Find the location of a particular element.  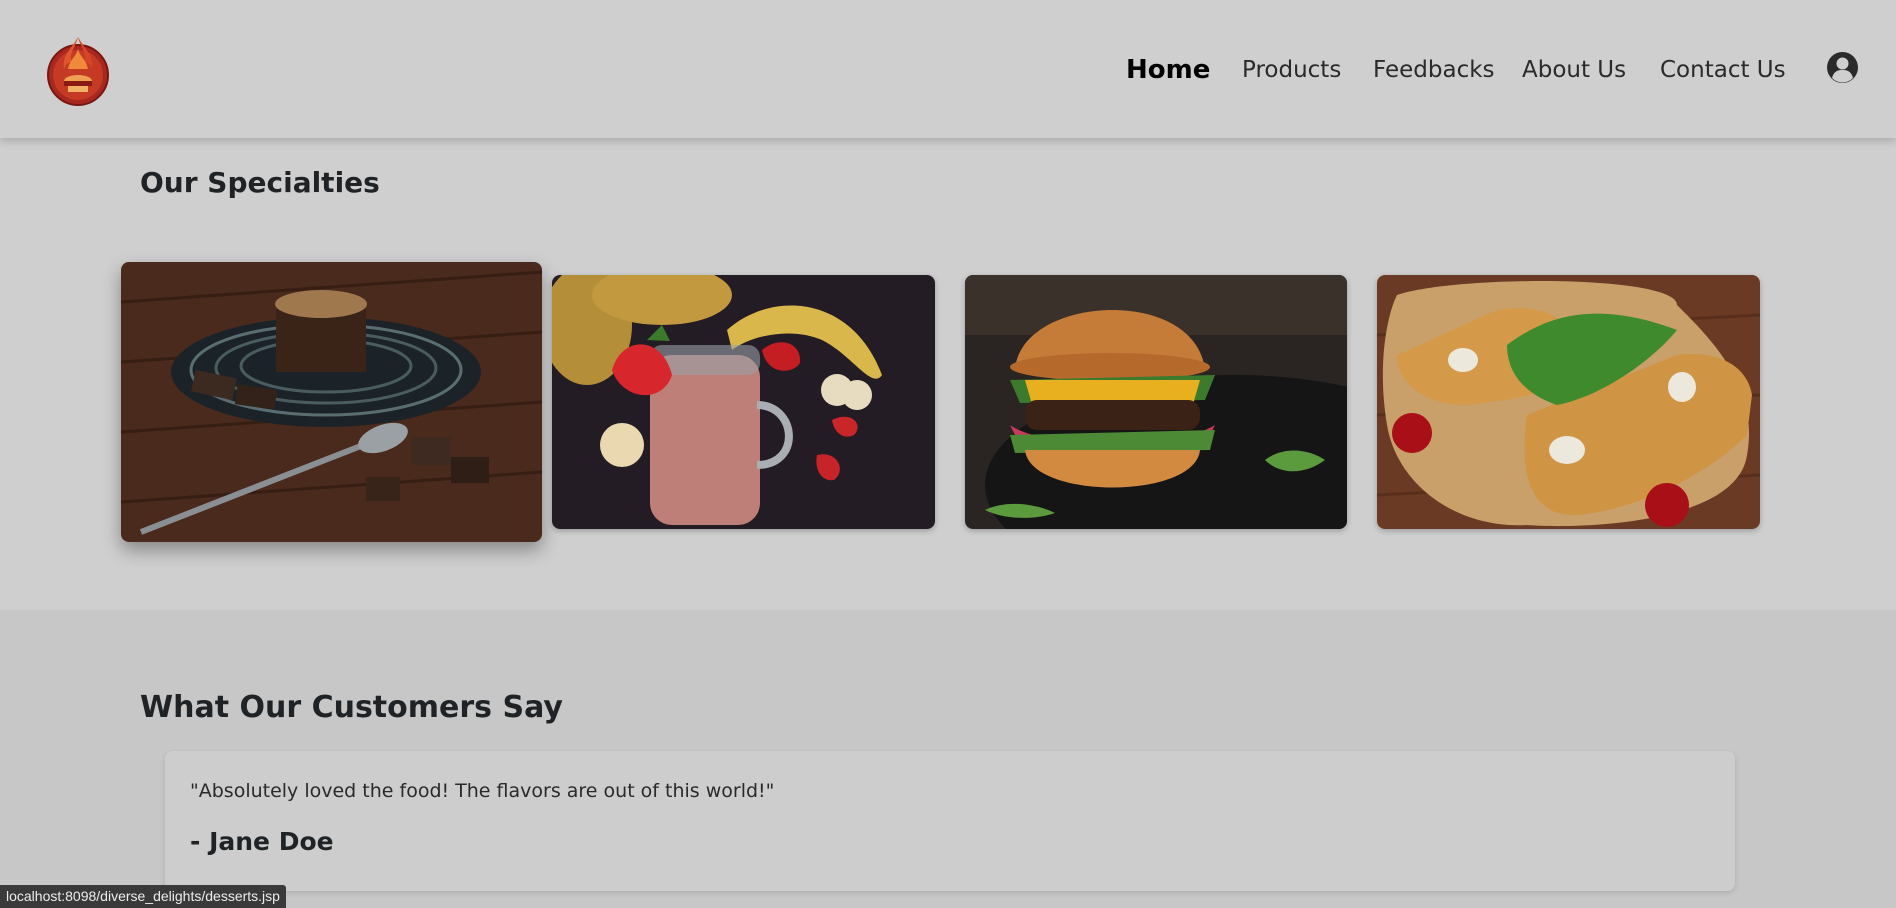

burger-image is located at coordinates (1156, 402).